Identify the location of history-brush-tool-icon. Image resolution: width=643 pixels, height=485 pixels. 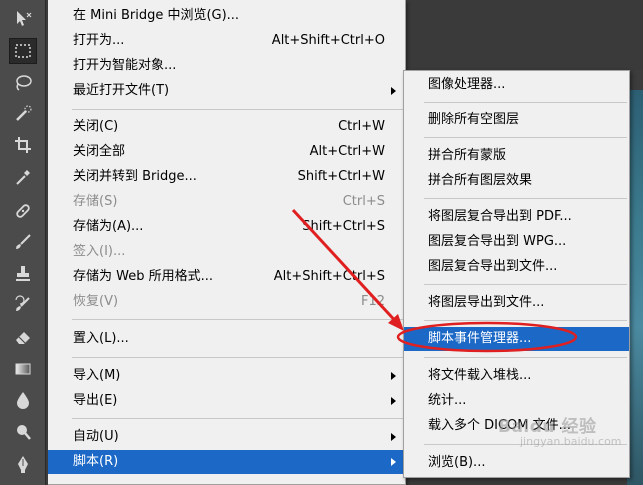
(23, 305).